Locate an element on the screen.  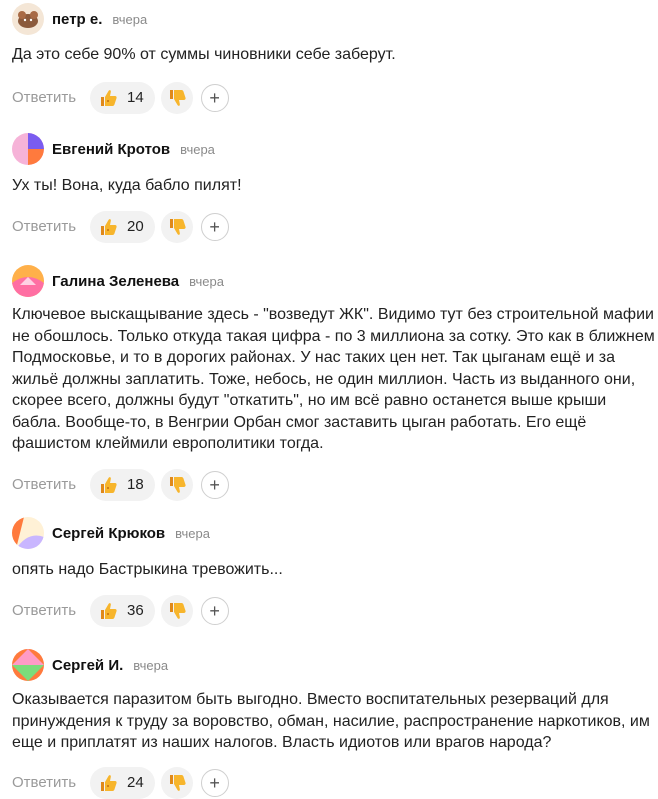
like-button: 18 is located at coordinates (122, 484).